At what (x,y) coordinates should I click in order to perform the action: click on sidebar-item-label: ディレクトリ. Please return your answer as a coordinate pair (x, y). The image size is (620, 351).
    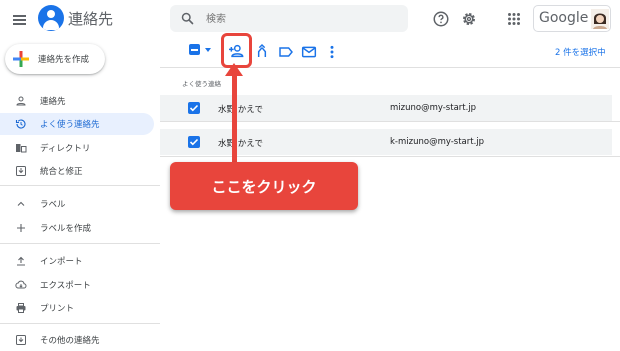
    Looking at the image, I should click on (65, 149).